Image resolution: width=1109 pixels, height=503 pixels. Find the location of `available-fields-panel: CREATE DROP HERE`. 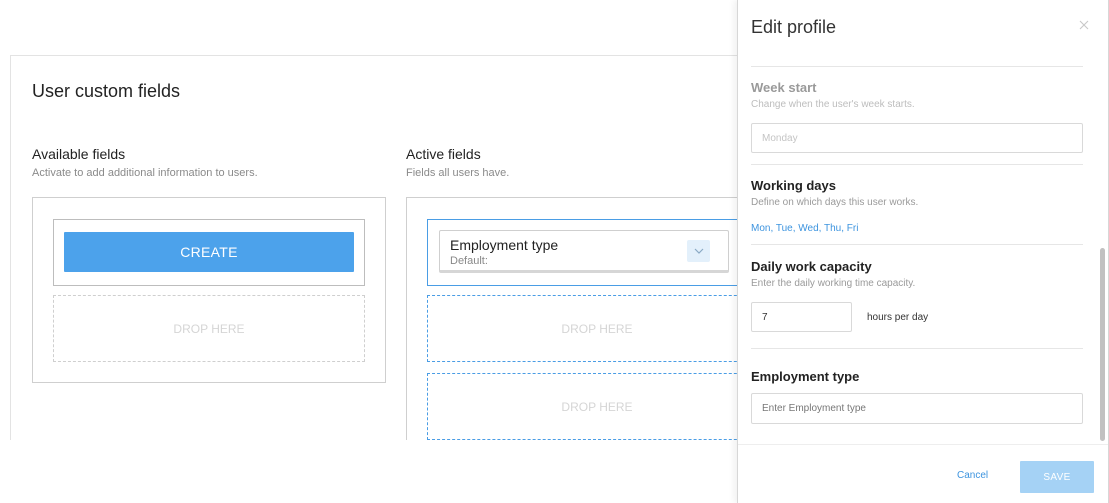

available-fields-panel: CREATE DROP HERE is located at coordinates (209, 290).